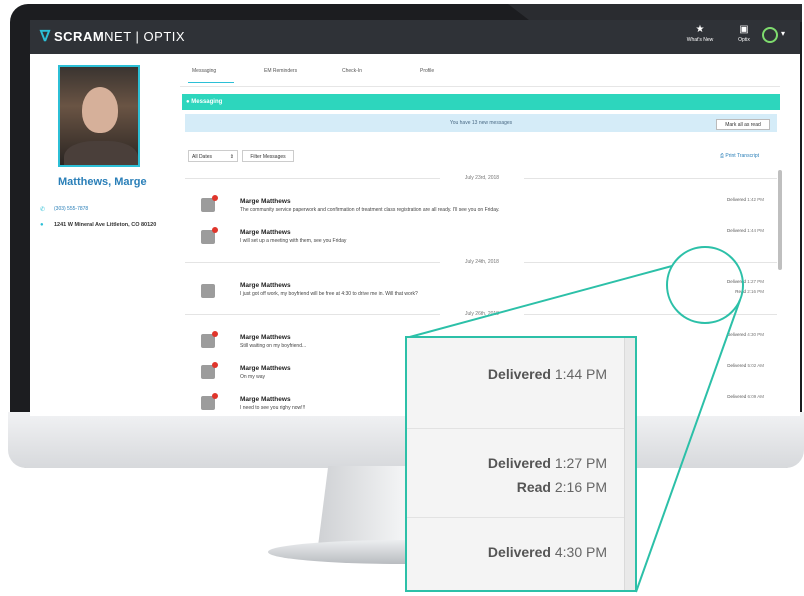 Image resolution: width=804 pixels, height=596 pixels. Describe the element at coordinates (352, 71) in the screenshot. I see `tab-check-in: Check-In` at that location.